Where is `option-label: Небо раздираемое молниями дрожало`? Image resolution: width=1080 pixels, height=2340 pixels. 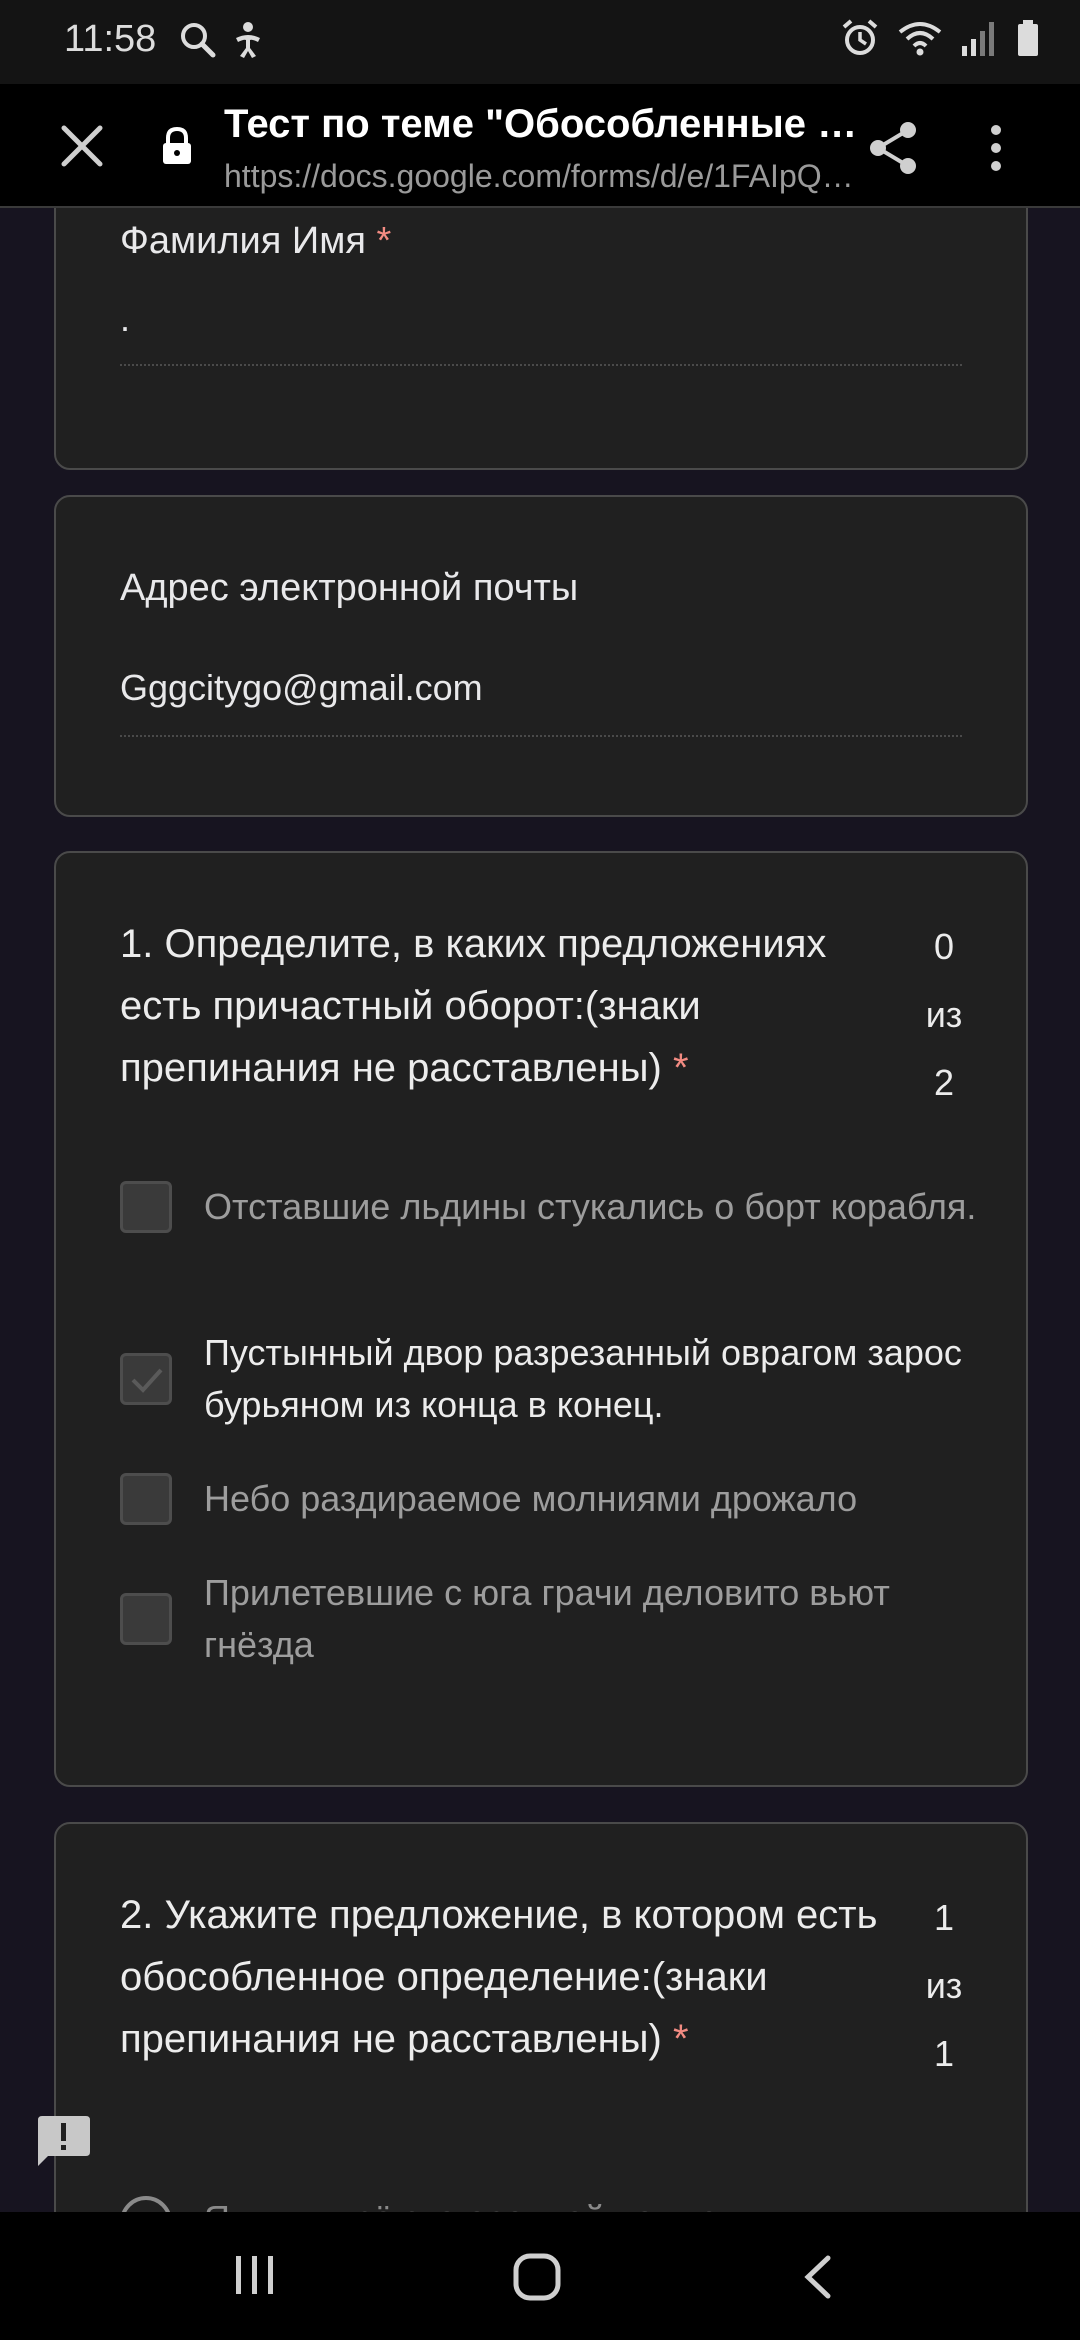 option-label: Небо раздираемое молниями дрожало is located at coordinates (531, 1498).